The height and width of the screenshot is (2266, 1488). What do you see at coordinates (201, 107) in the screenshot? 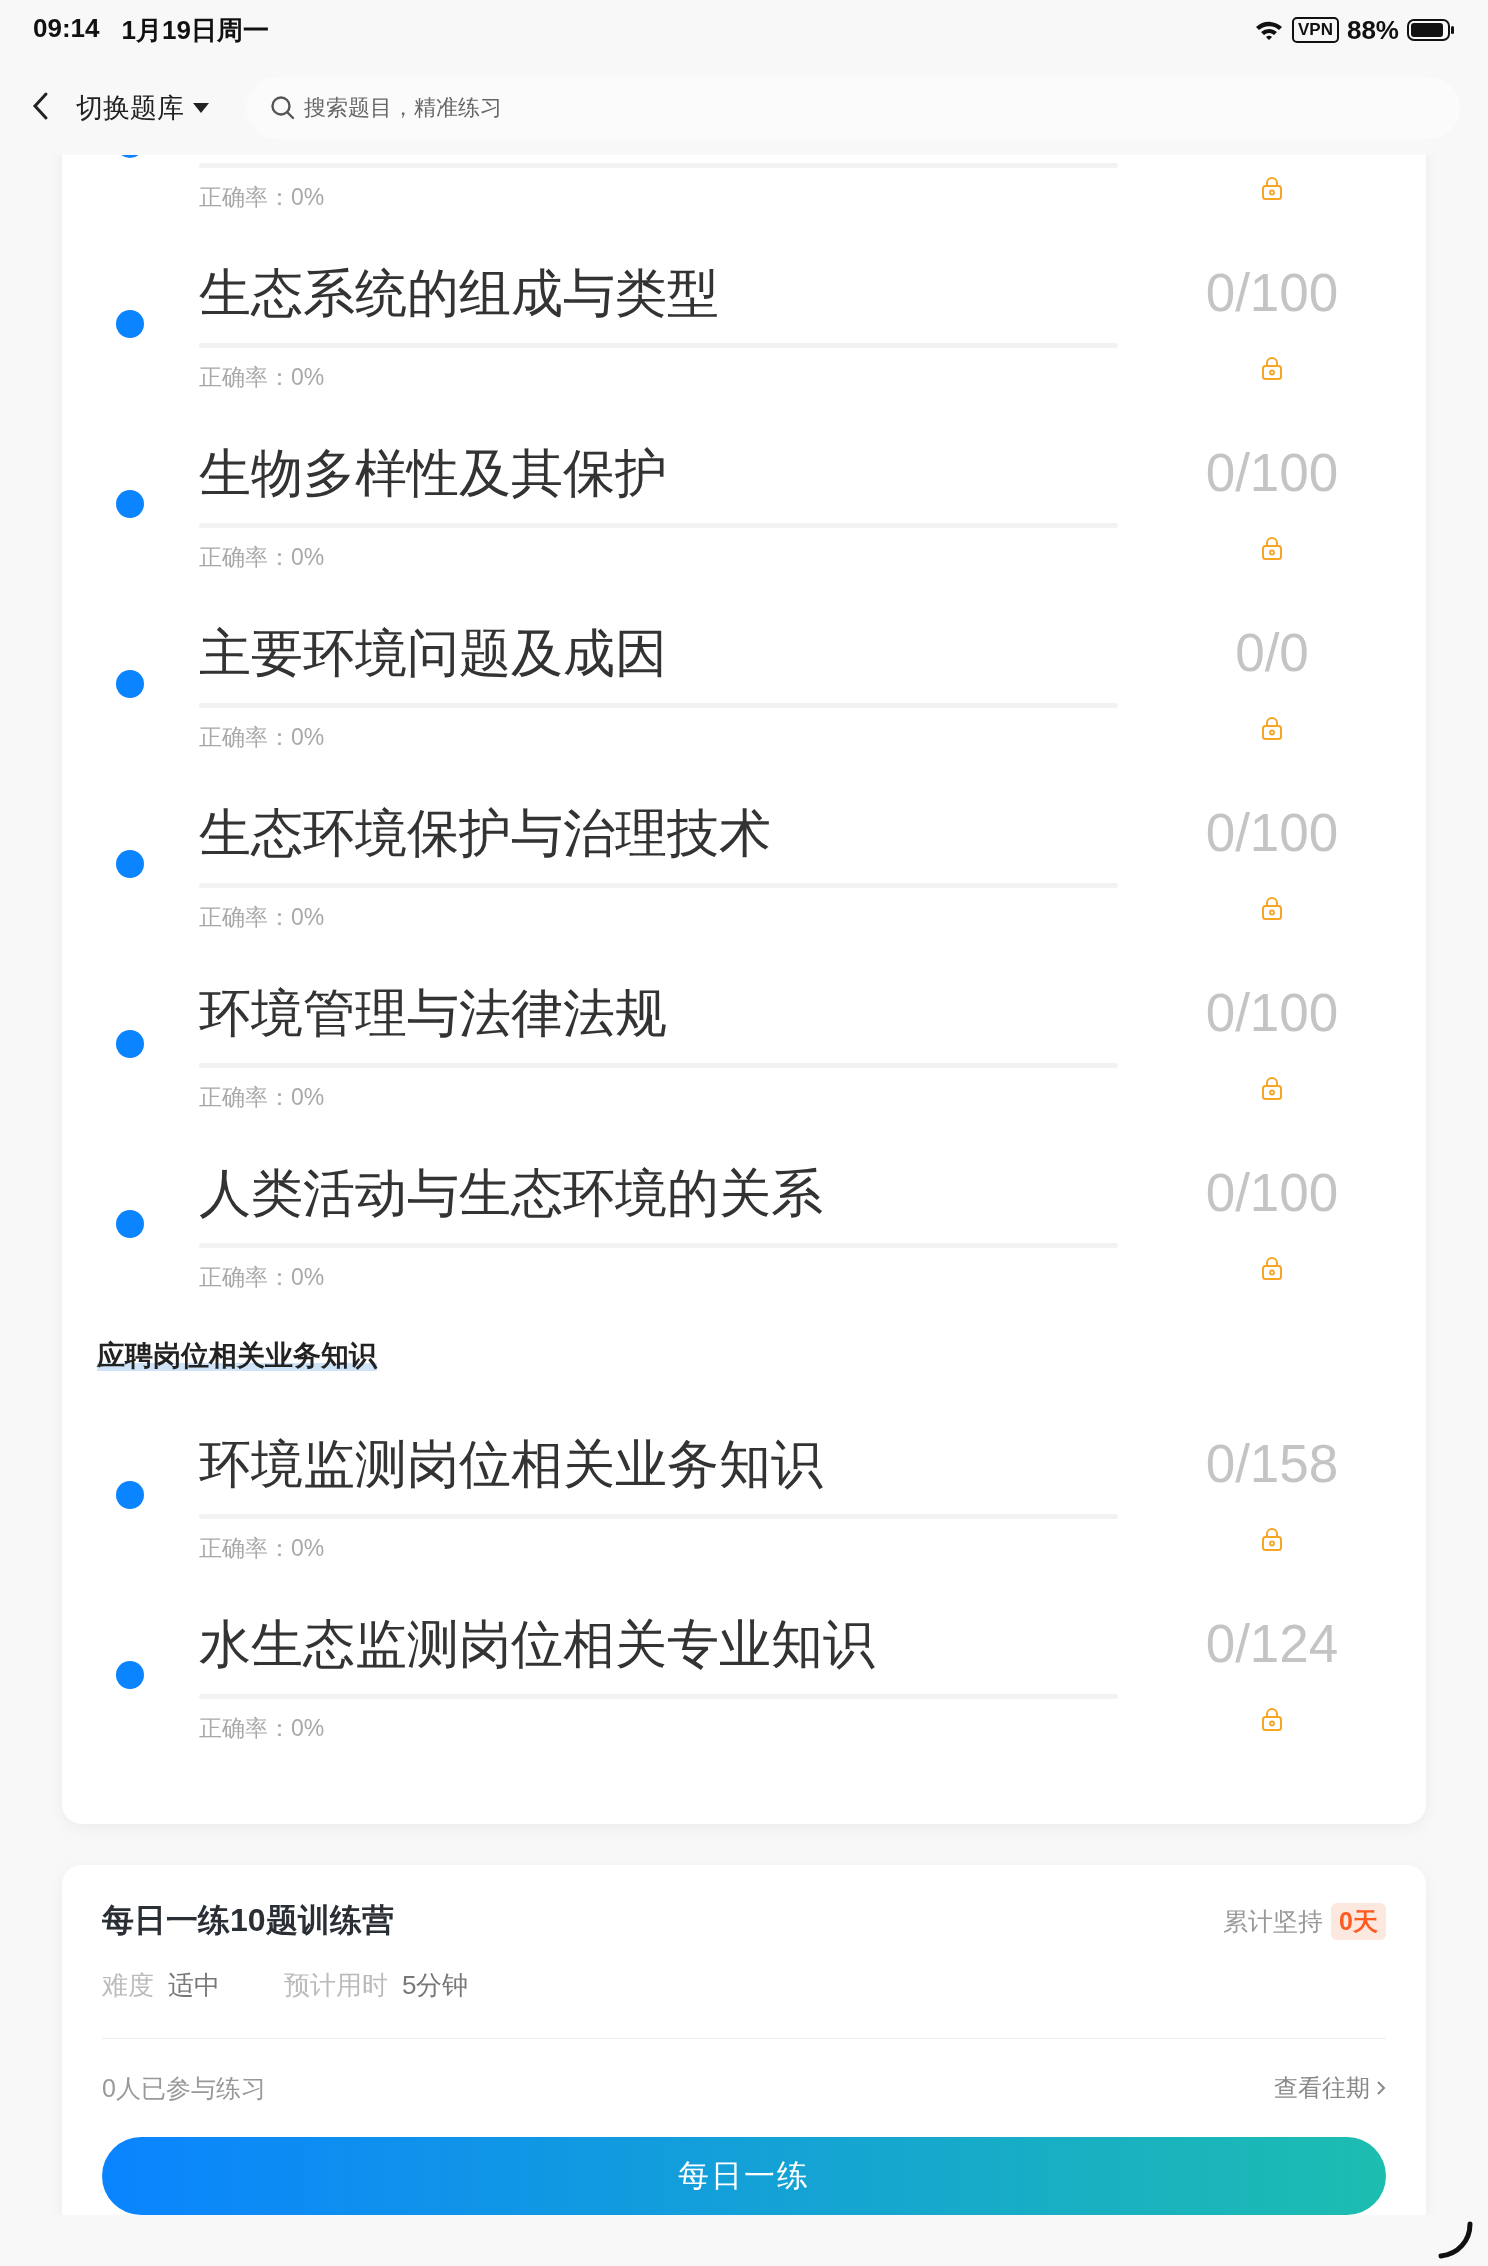
I see `caret-icon` at bounding box center [201, 107].